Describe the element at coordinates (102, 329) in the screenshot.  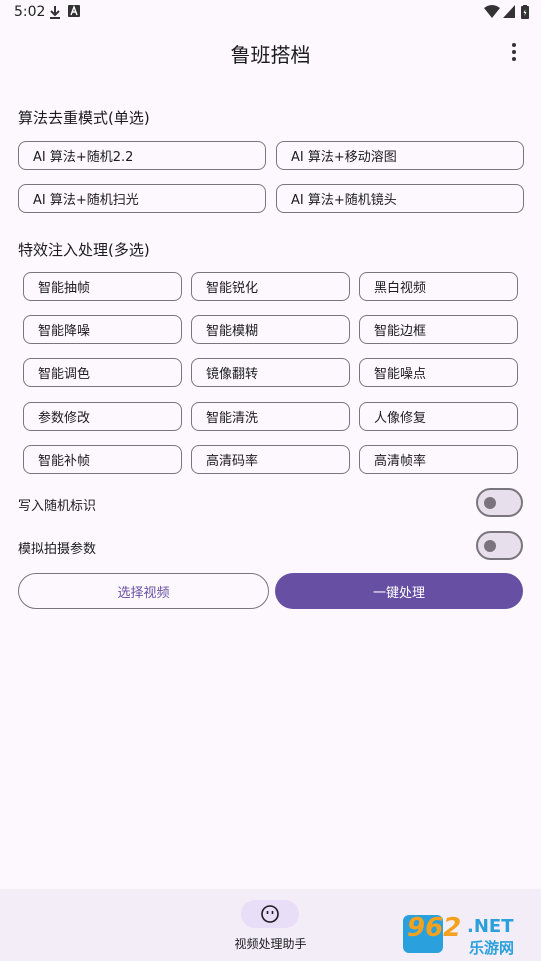
I see `effect-option: 智能降噪` at that location.